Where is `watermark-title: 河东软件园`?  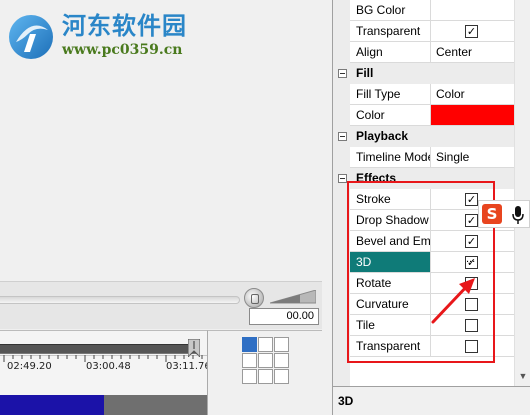 watermark-title: 河东软件园 is located at coordinates (124, 25).